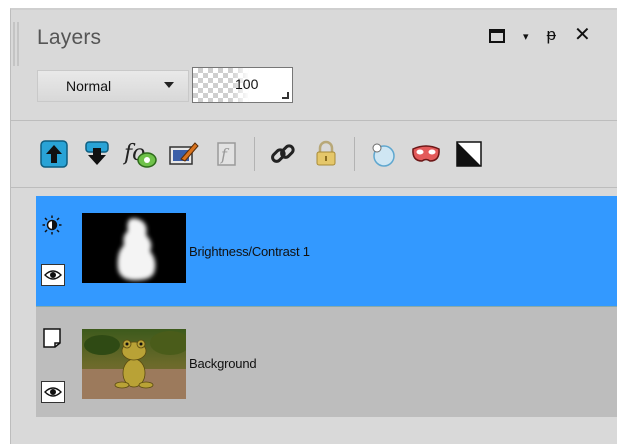 The height and width of the screenshot is (444, 617). Describe the element at coordinates (526, 36) in the screenshot. I see `menu-arrow-icon: ▾` at that location.